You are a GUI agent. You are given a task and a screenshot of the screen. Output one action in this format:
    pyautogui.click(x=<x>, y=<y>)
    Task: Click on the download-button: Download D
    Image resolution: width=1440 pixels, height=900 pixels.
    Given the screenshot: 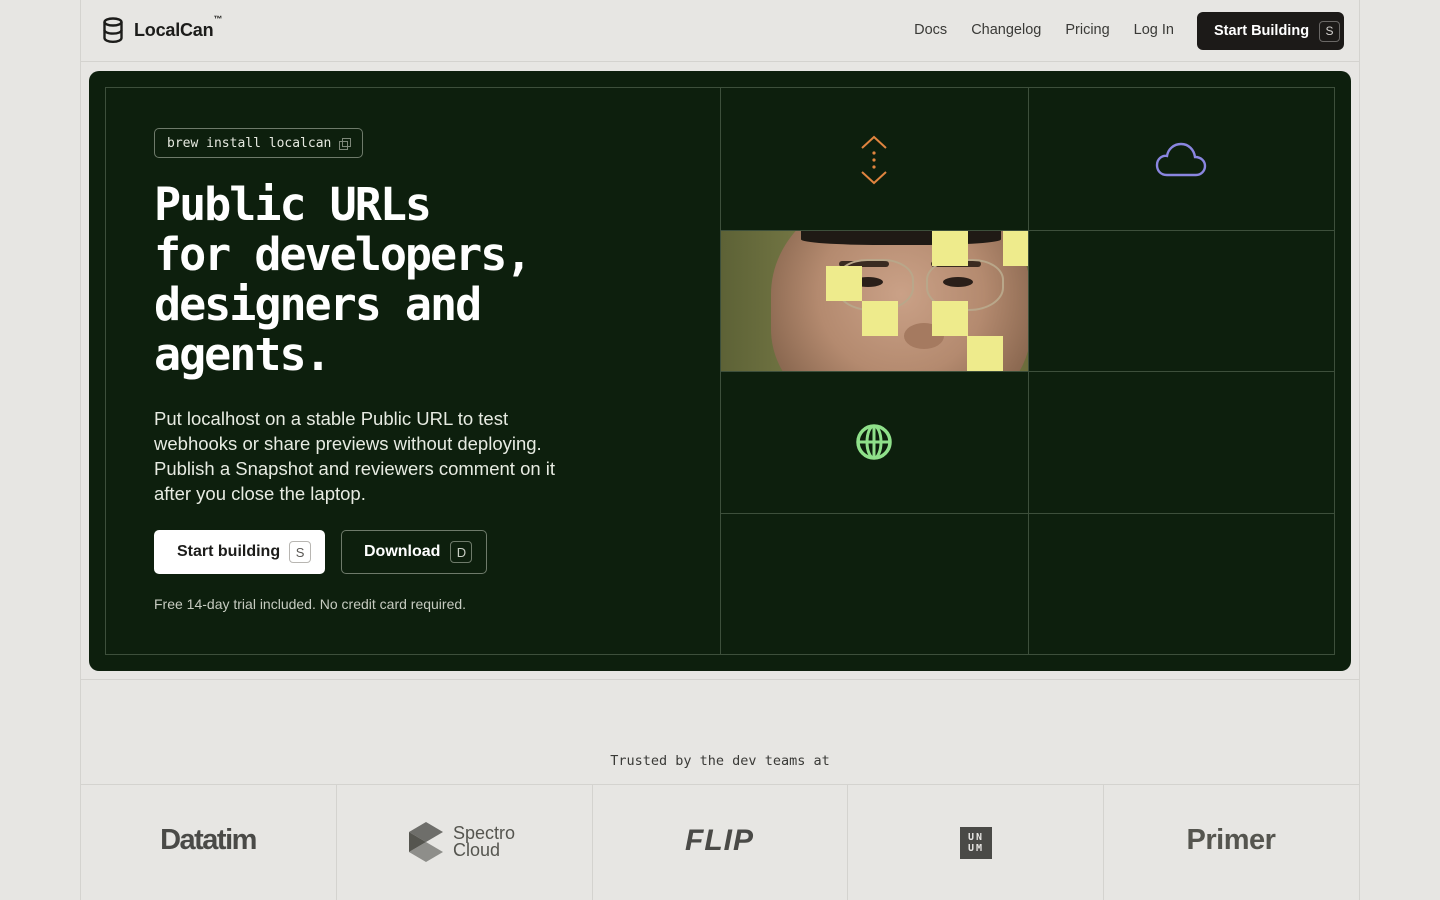 What is the action you would take?
    pyautogui.click(x=414, y=552)
    